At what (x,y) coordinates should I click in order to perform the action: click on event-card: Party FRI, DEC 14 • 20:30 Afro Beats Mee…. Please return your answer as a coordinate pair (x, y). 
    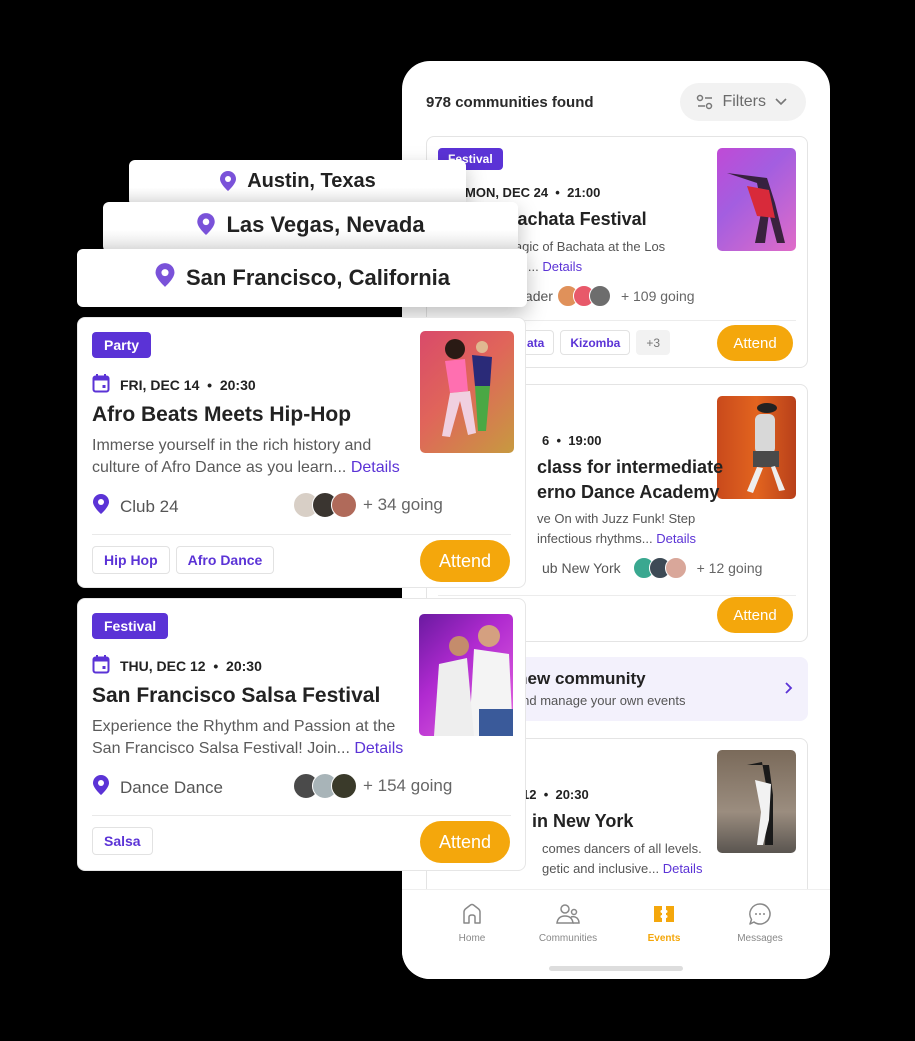
    Looking at the image, I should click on (301, 452).